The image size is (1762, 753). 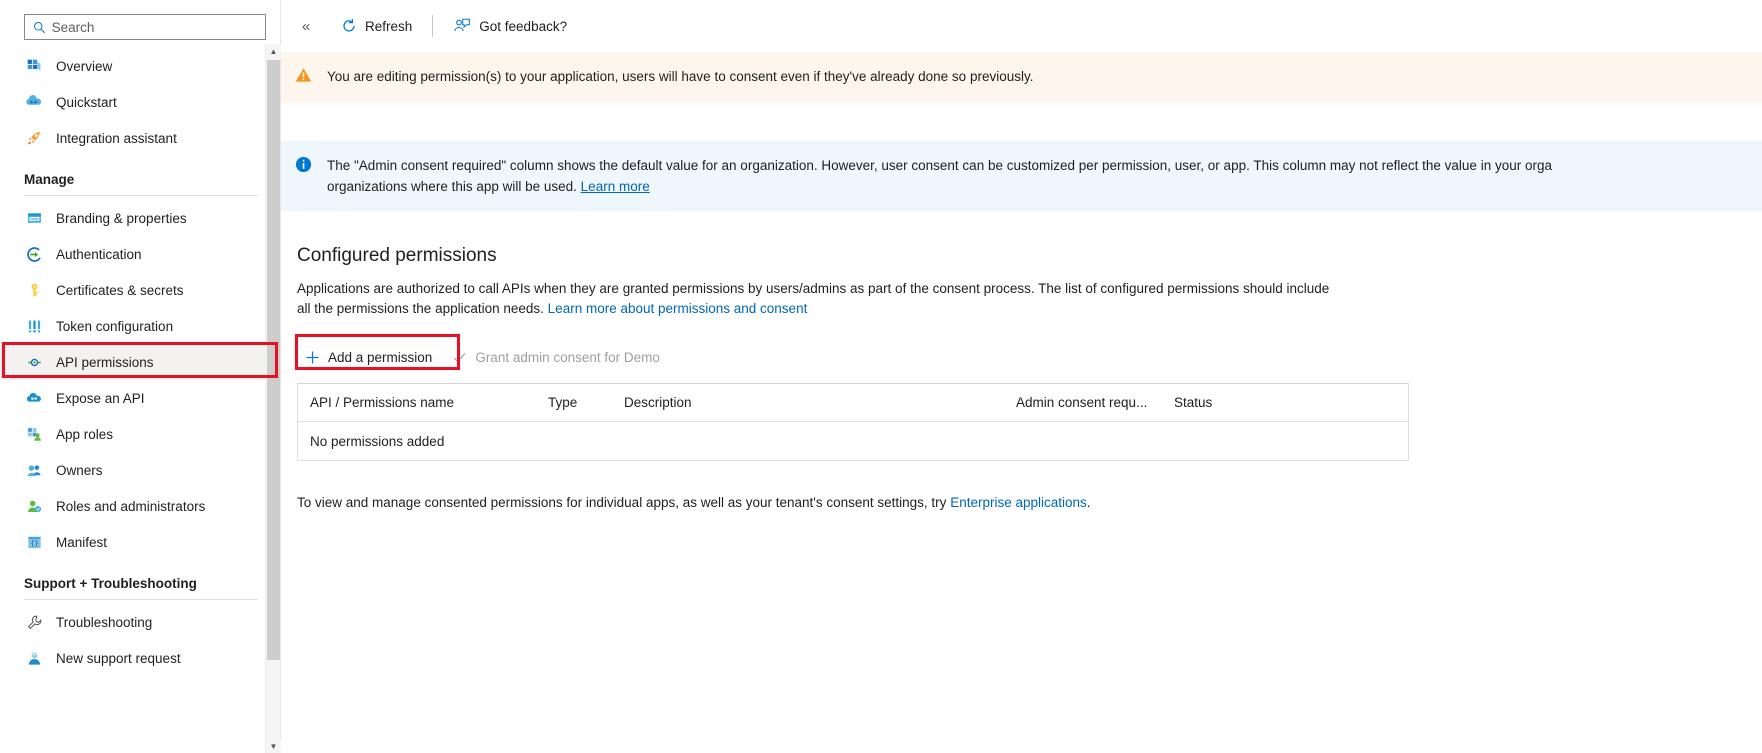 What do you see at coordinates (105, 362) in the screenshot?
I see `sidebar-item-label: API permissions` at bounding box center [105, 362].